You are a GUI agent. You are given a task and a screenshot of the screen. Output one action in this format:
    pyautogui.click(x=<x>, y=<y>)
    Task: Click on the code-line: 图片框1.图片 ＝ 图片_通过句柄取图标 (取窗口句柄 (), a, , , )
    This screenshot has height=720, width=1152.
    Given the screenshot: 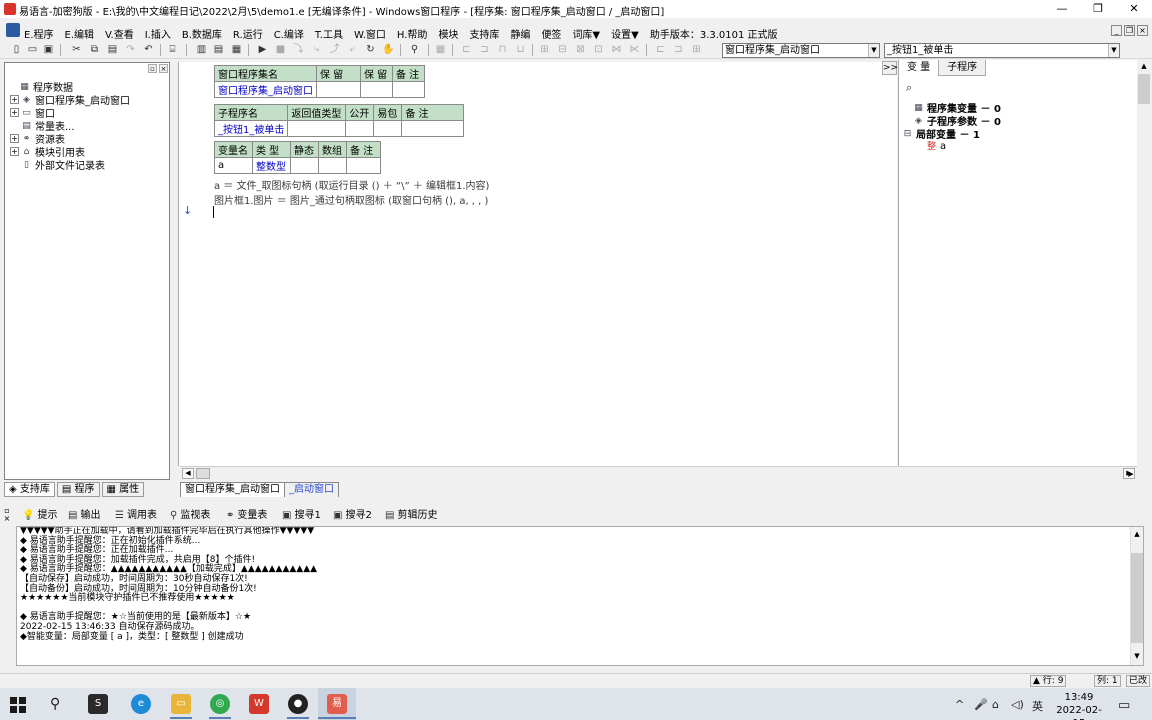 What is the action you would take?
    pyautogui.click(x=351, y=199)
    